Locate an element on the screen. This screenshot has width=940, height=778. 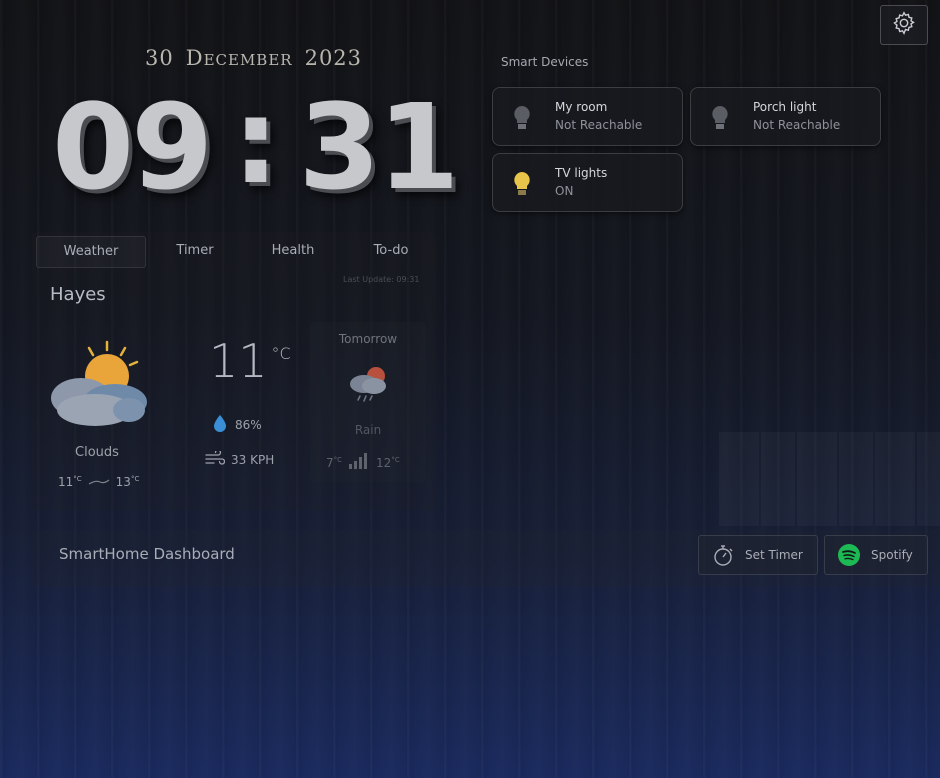
temp-min: 11°C is located at coordinates (70, 482).